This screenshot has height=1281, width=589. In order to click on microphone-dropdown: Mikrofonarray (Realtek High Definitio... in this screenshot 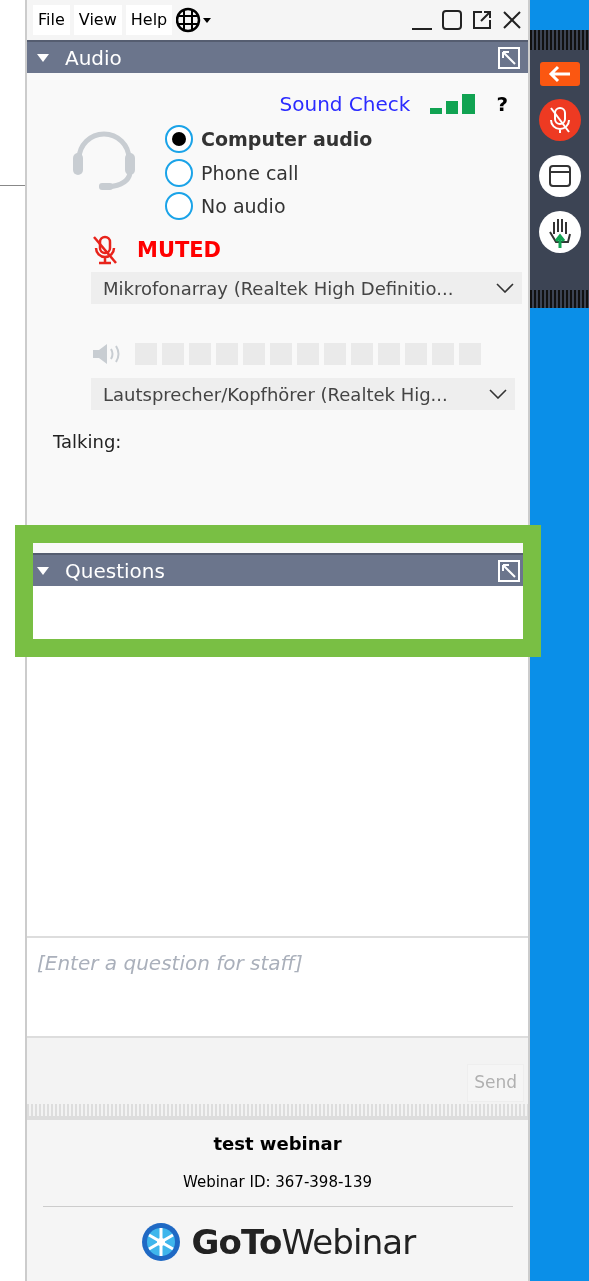, I will do `click(306, 288)`.